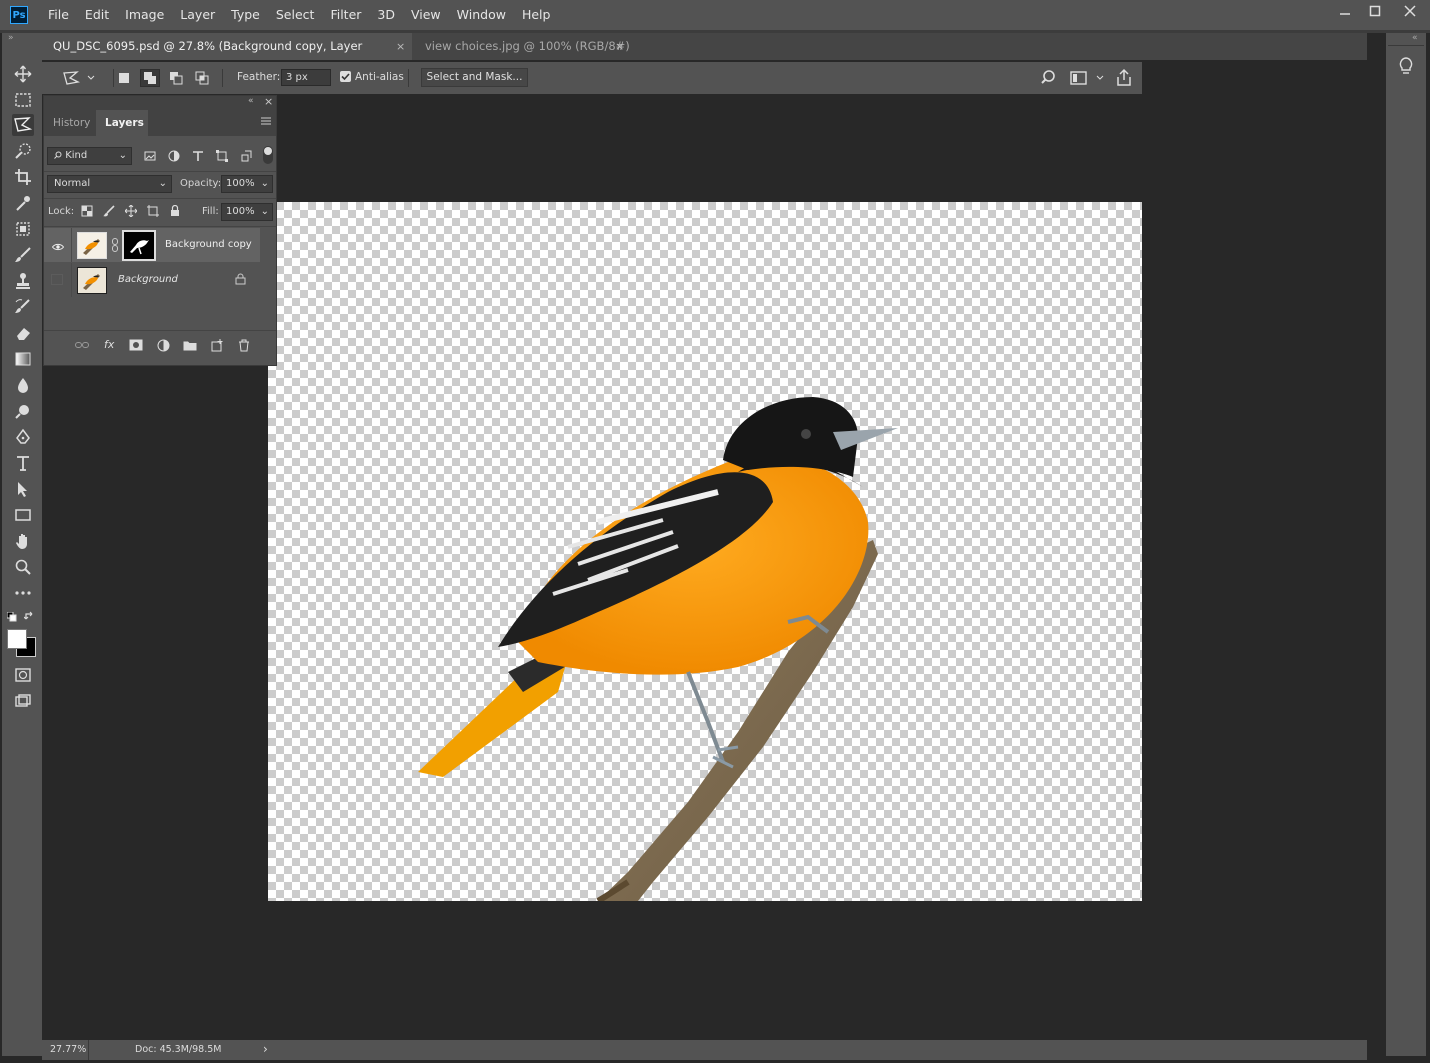 Image resolution: width=1430 pixels, height=1063 pixels. Describe the element at coordinates (345, 15) in the screenshot. I see `menu-filter: Filter` at that location.